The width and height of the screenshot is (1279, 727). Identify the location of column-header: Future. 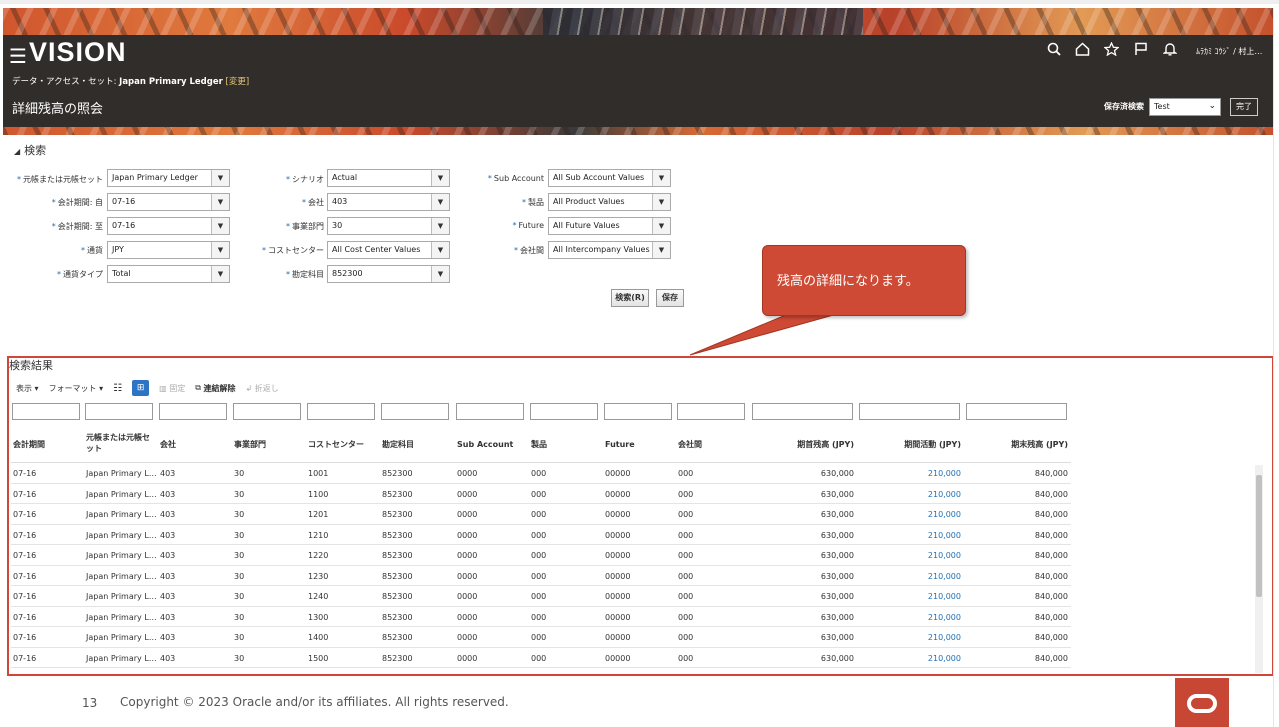
(639, 444).